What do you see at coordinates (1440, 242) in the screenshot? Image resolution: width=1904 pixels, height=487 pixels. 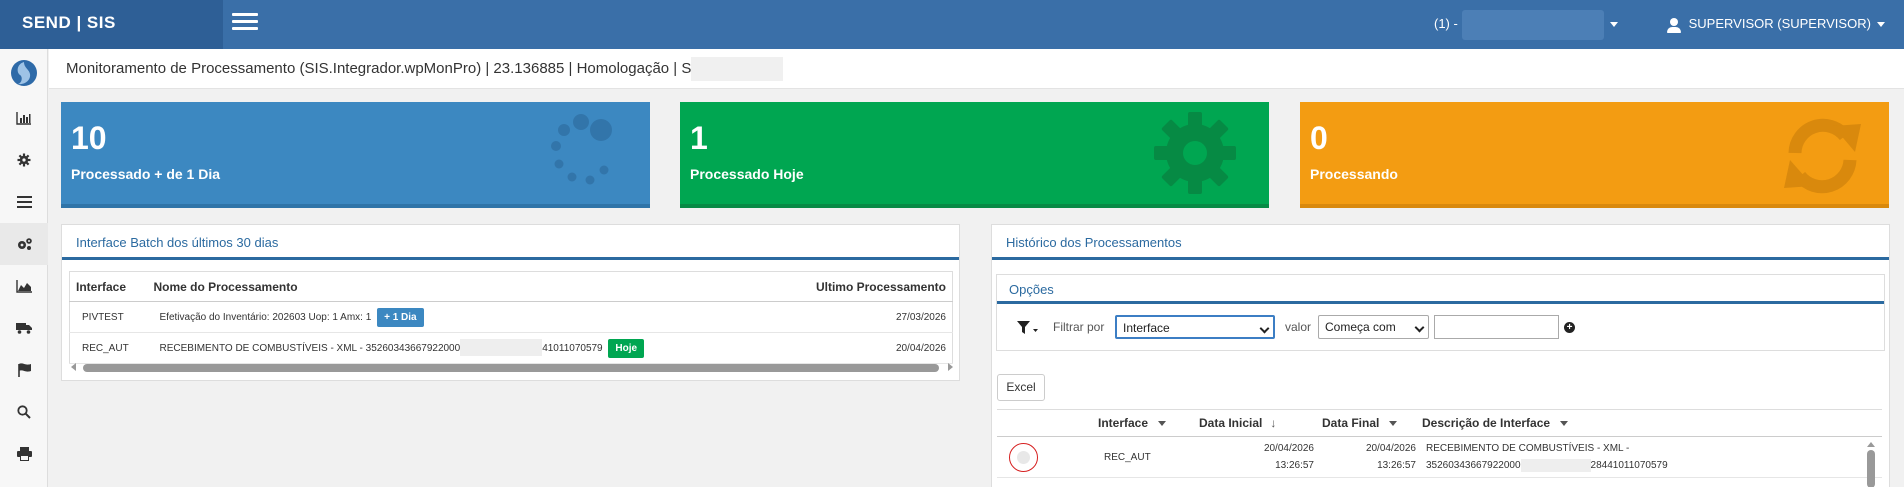 I see `panel-title: Histórico dos Processamentos` at bounding box center [1440, 242].